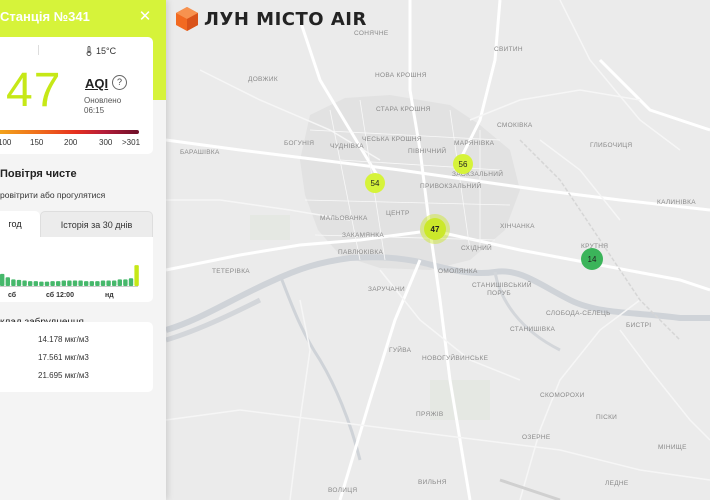 Image resolution: width=710 pixels, height=500 pixels. Describe the element at coordinates (392, 139) in the screenshot. I see `map-label: ЧЕСЬКА КРОШНЯ` at that location.